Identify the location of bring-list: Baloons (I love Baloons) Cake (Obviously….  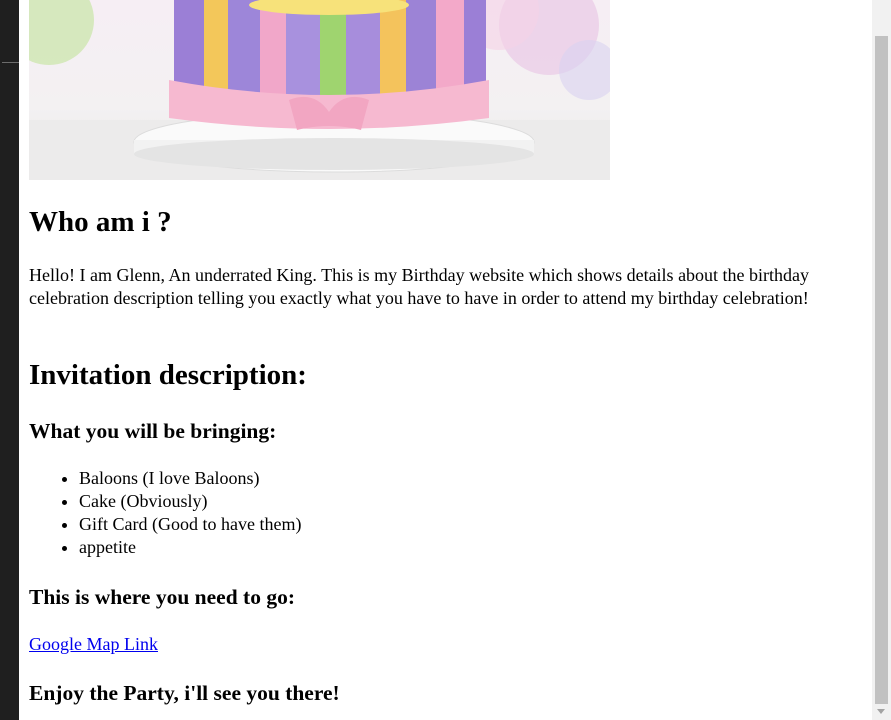
(165, 513).